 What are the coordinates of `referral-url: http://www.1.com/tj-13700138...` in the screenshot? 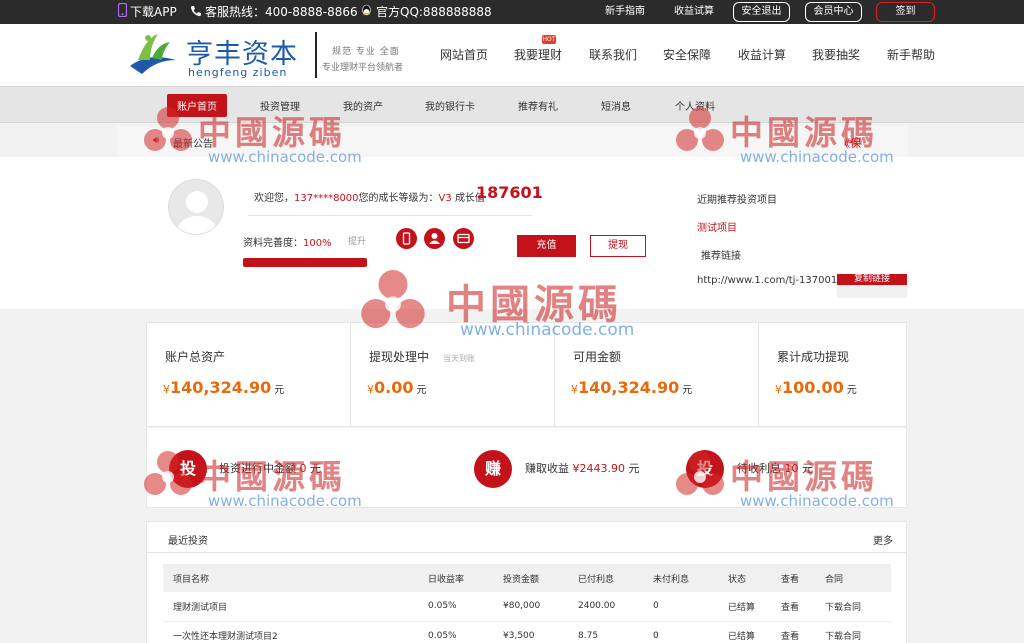 It's located at (778, 280).